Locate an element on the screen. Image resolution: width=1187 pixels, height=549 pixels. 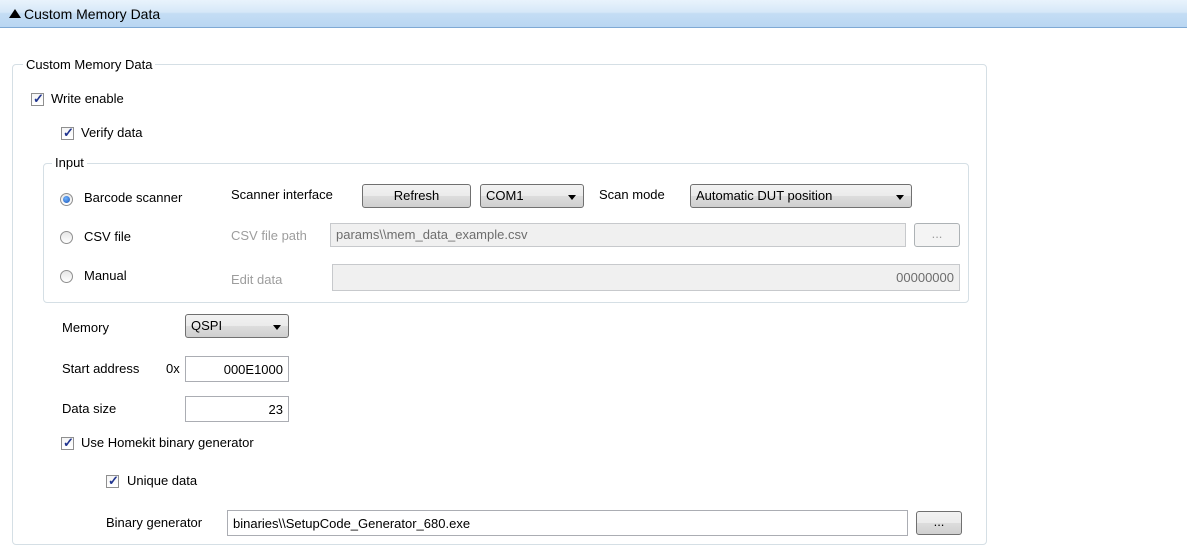
memory-value: QSPI is located at coordinates (207, 325).